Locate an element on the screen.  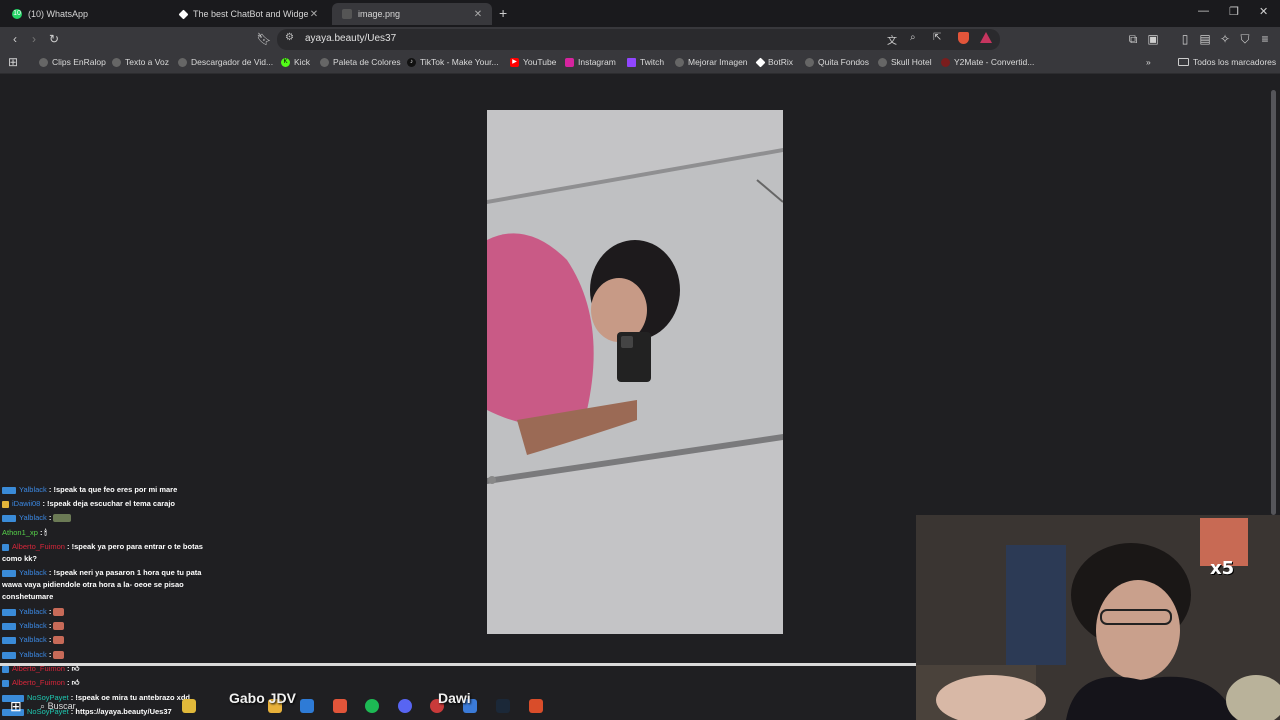
discord-icon is located at coordinates (405, 706).